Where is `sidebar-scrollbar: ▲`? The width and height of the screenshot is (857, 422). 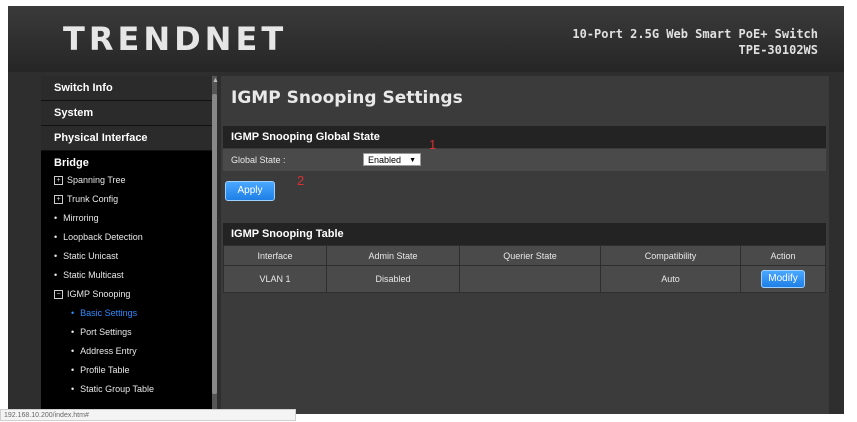 sidebar-scrollbar: ▲ is located at coordinates (215, 245).